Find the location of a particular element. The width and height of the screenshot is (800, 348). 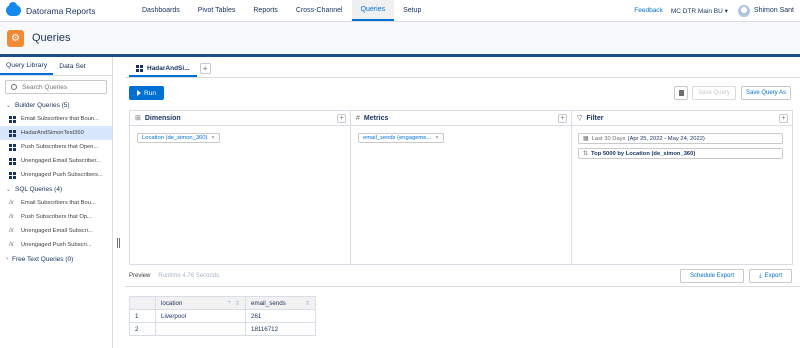

nav-tab-setup: Setup is located at coordinates (412, 10).